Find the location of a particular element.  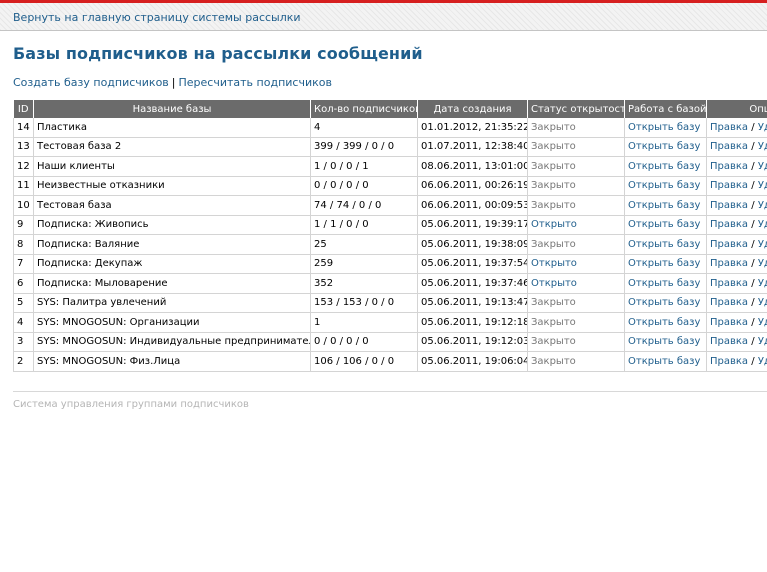

cell-id: 5 is located at coordinates (23, 303).